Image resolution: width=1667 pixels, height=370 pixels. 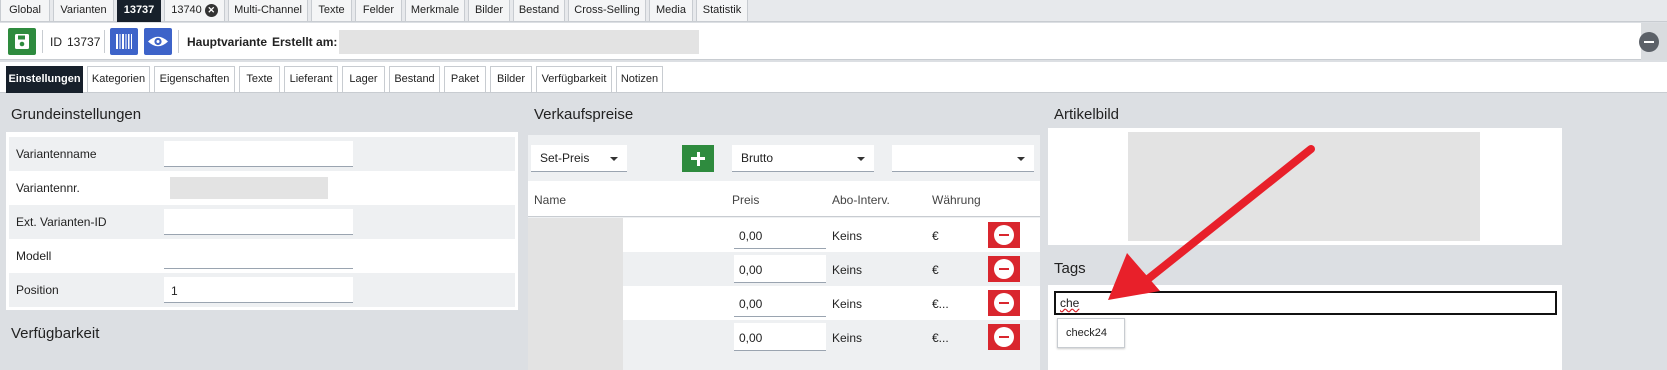 I want to click on price-type-select-value: Set-Preis, so click(x=565, y=158).